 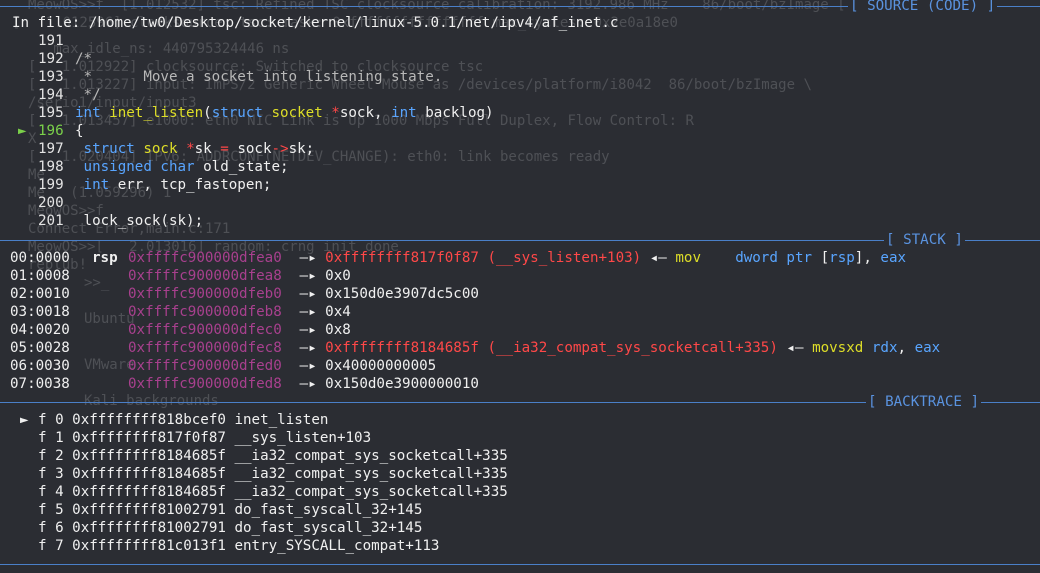 What do you see at coordinates (109, 365) in the screenshot?
I see `background-text-line: VMware` at bounding box center [109, 365].